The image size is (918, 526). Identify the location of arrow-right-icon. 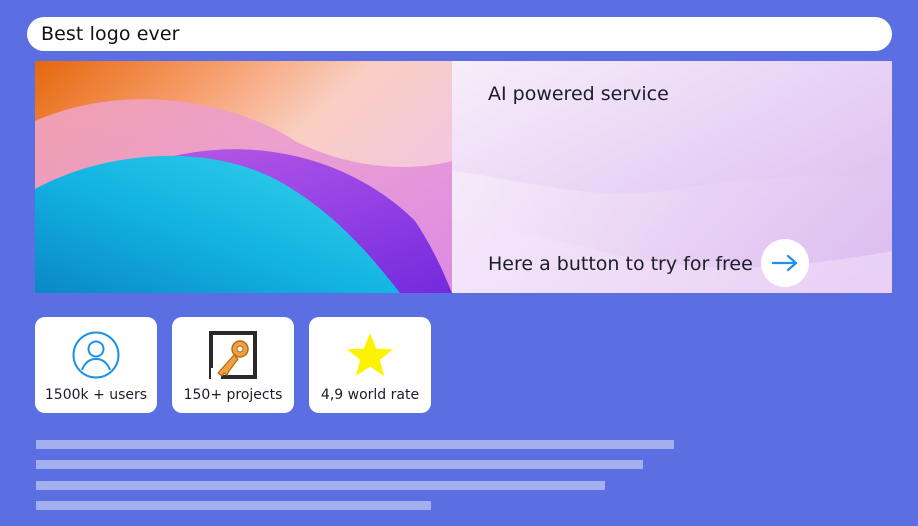
(784, 263).